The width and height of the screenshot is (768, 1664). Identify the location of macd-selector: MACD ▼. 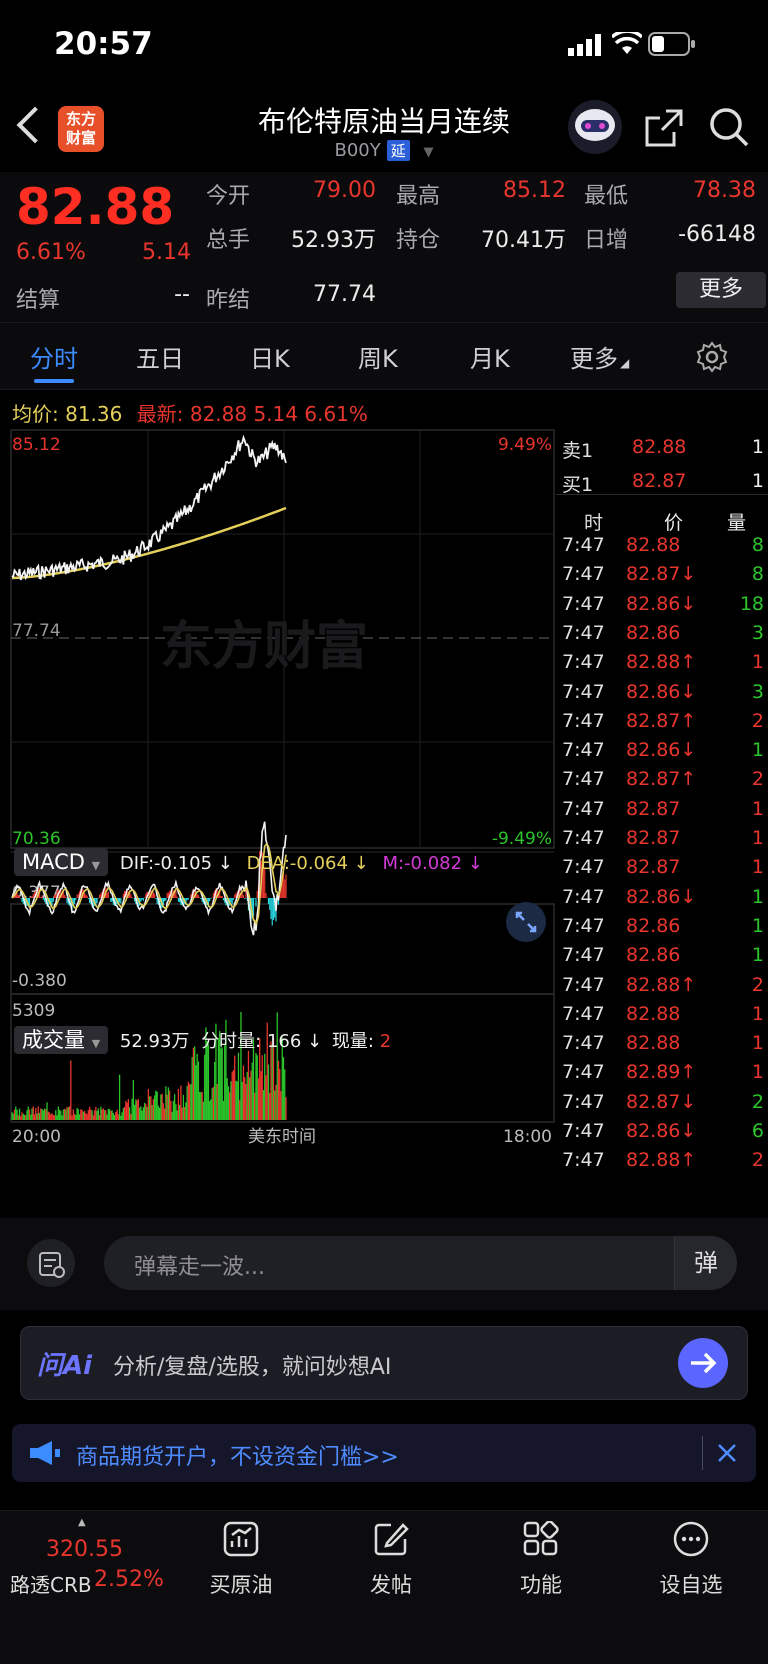
(61, 862).